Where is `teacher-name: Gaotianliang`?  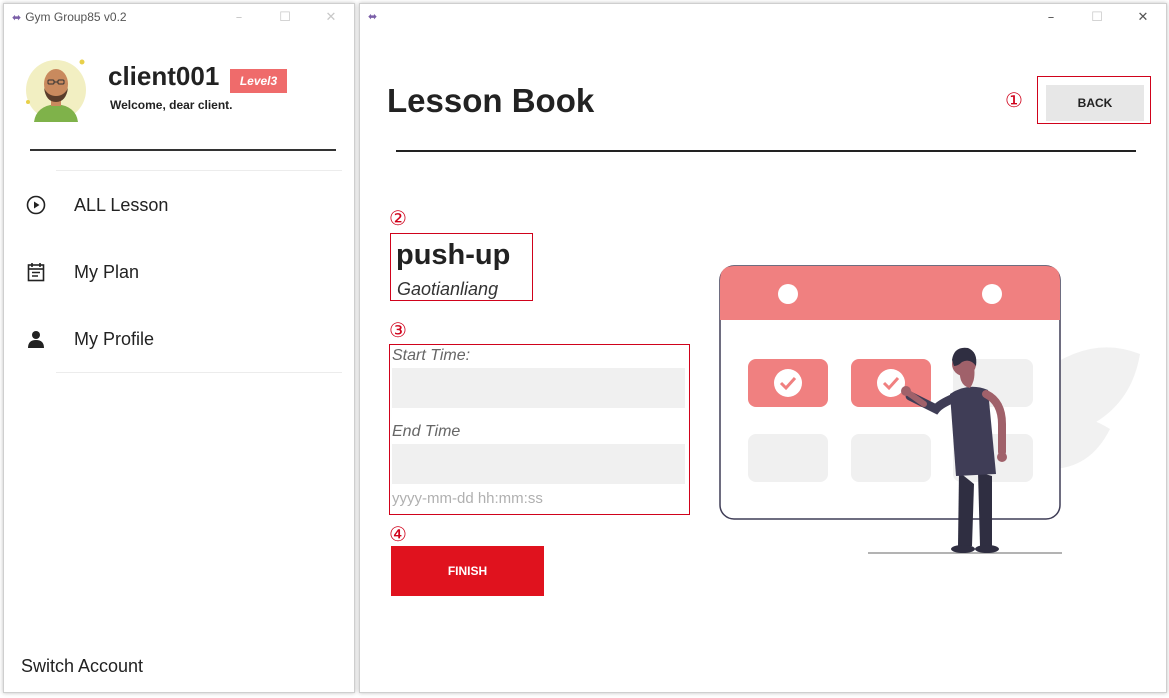
teacher-name: Gaotianliang is located at coordinates (448, 289).